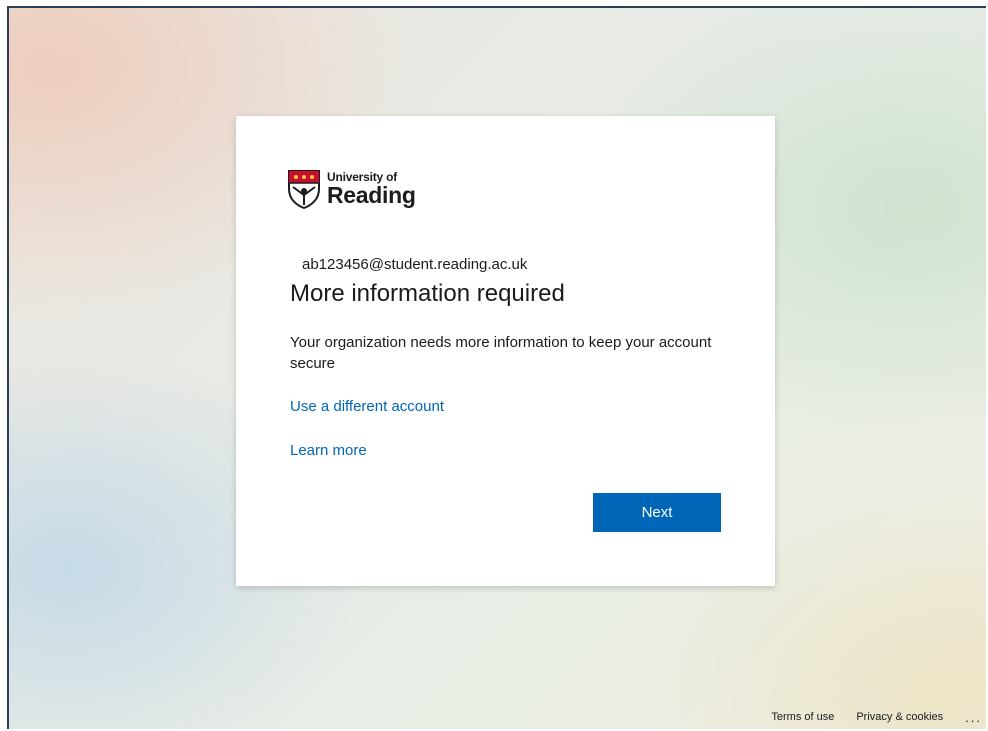 This screenshot has height=731, width=988. Describe the element at coordinates (427, 293) in the screenshot. I see `page-title: More information required` at that location.